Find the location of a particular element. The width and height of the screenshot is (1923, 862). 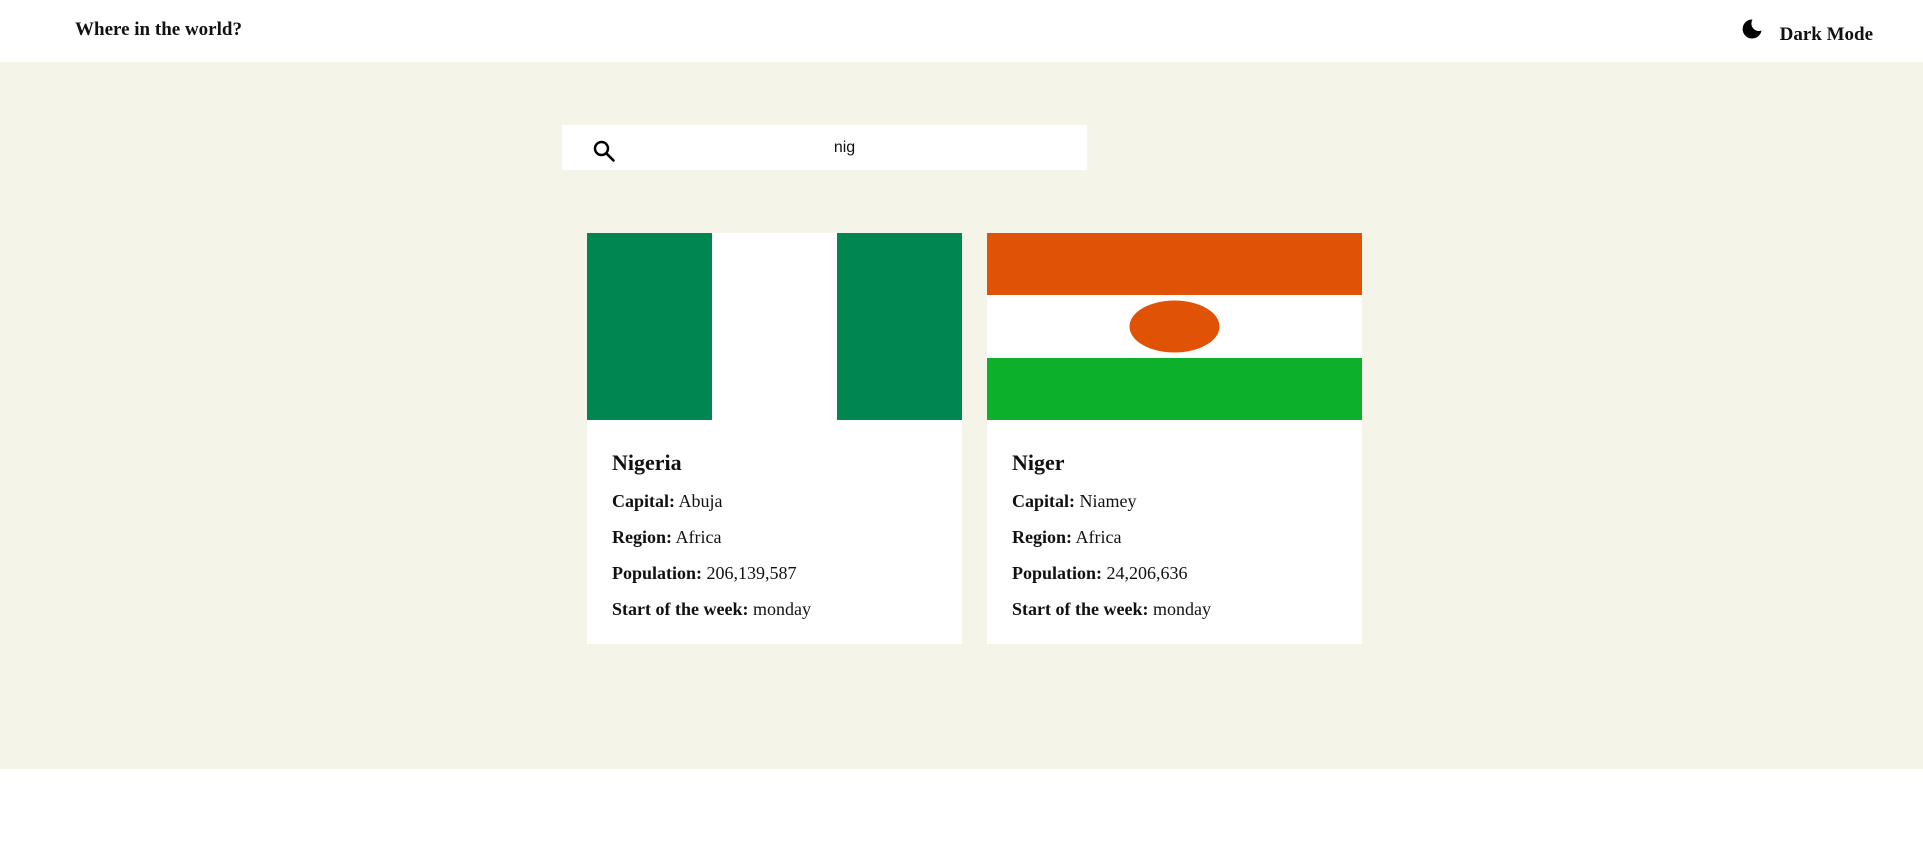

capital-row: Capital: Niamey is located at coordinates (1074, 501).